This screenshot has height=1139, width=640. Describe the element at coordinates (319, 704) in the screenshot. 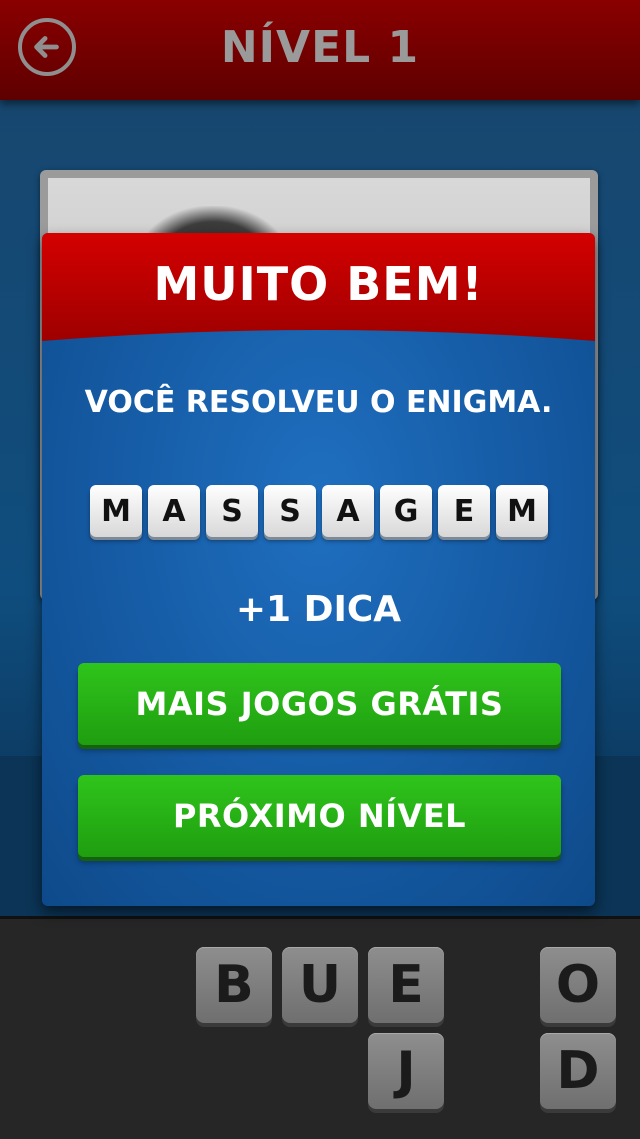

I see `more-free-games-button: MAIS JOGOS GRÁTIS` at that location.